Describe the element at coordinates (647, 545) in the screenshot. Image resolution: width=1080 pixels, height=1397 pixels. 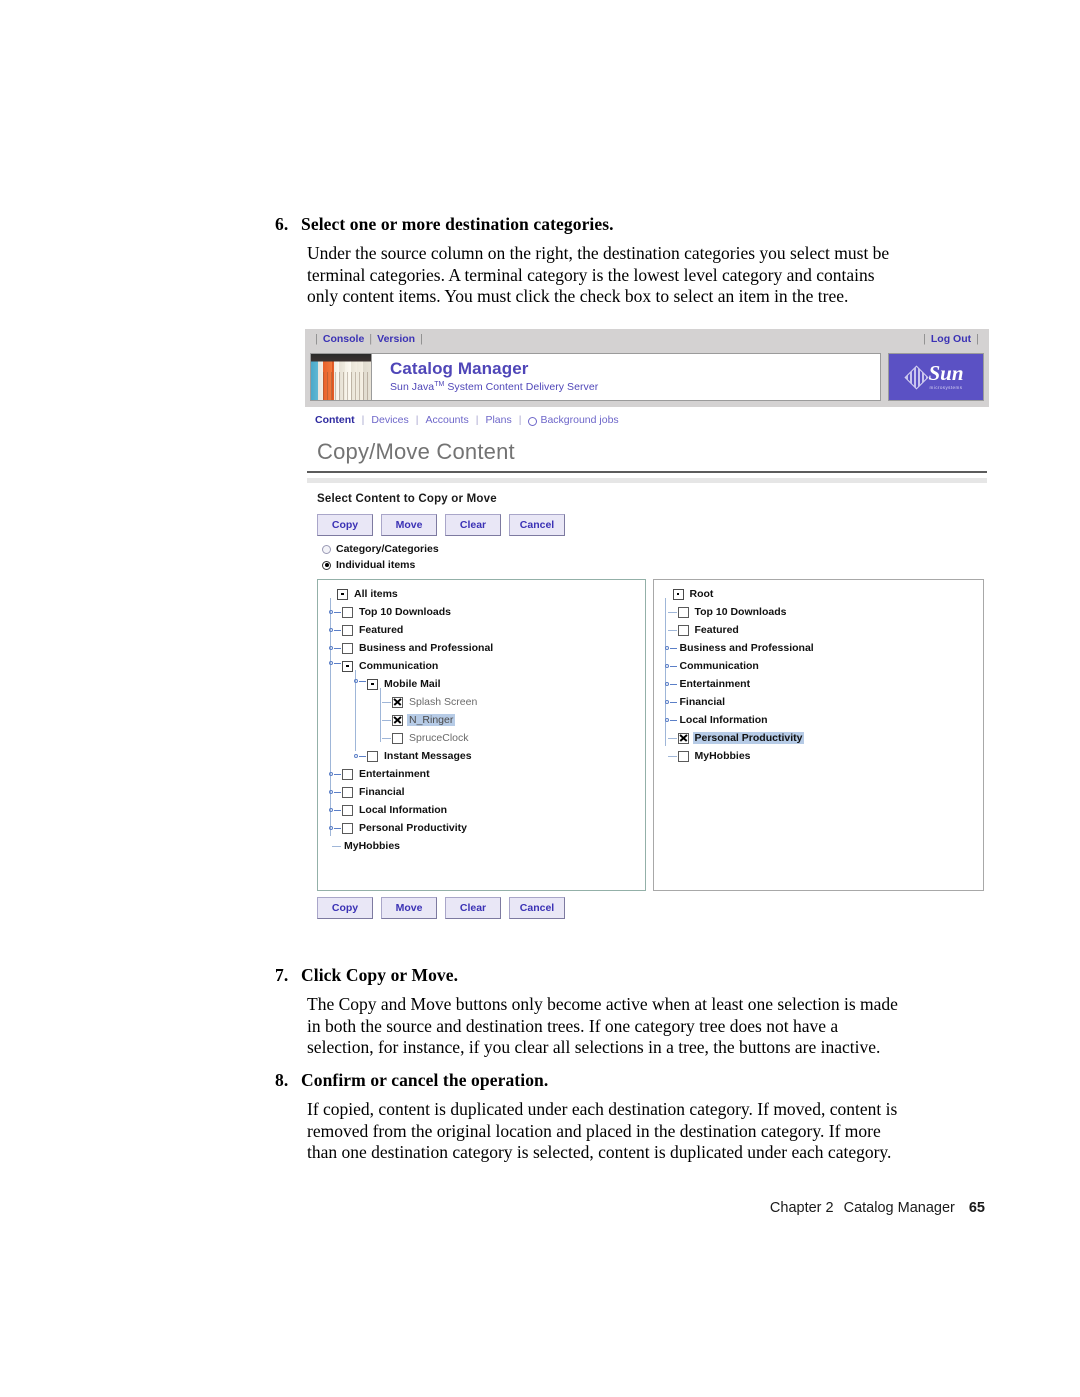
I see `radio-category-categories: Category/Categories` at that location.